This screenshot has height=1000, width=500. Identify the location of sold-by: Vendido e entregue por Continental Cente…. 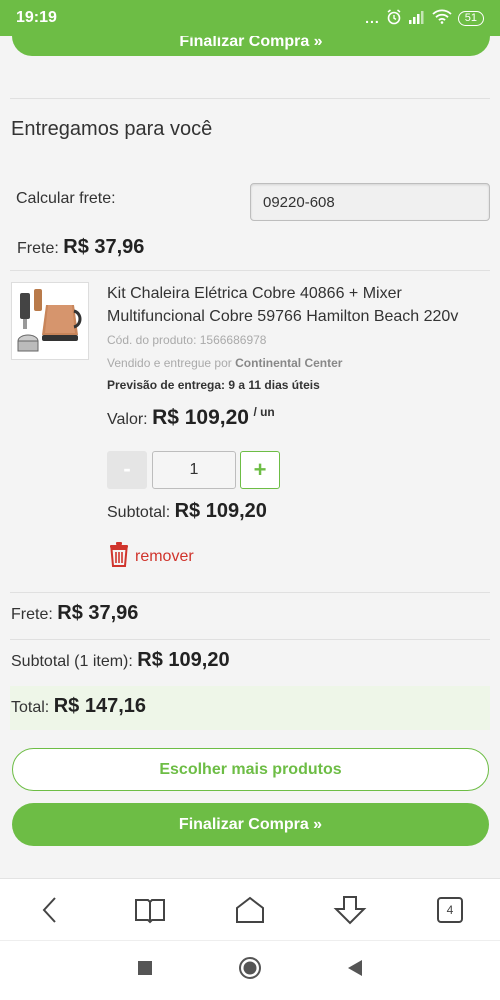
(224, 363).